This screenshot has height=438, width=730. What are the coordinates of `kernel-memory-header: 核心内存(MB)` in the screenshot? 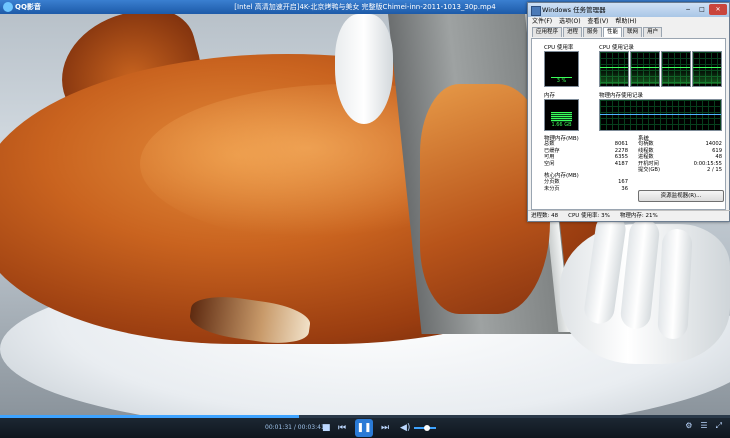 It's located at (561, 176).